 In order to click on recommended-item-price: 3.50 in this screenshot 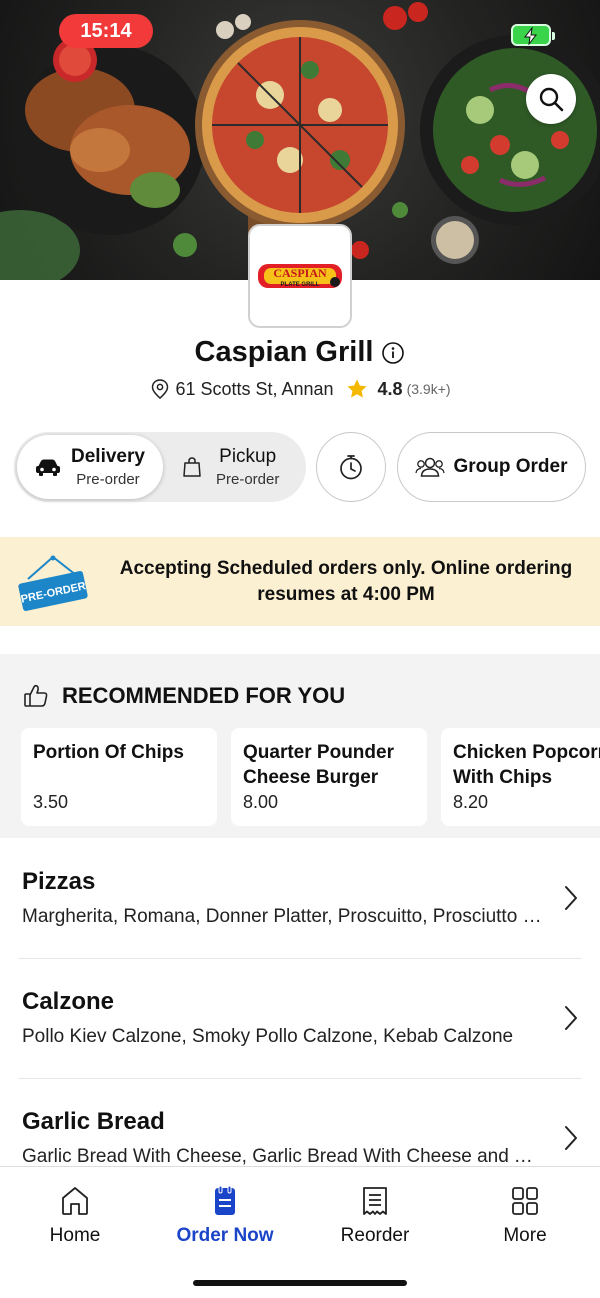, I will do `click(51, 802)`.